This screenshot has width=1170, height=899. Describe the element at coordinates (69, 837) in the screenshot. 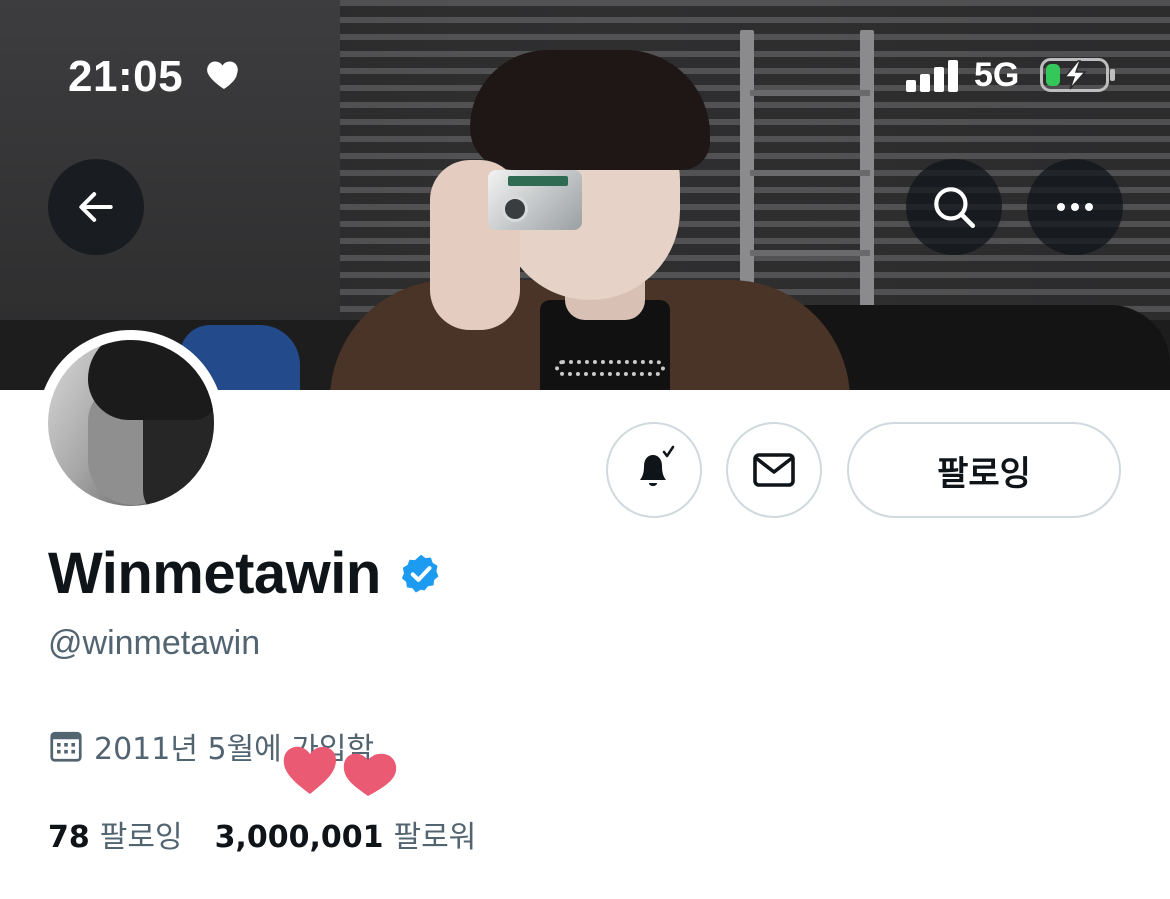

I see `following-count: 78` at that location.